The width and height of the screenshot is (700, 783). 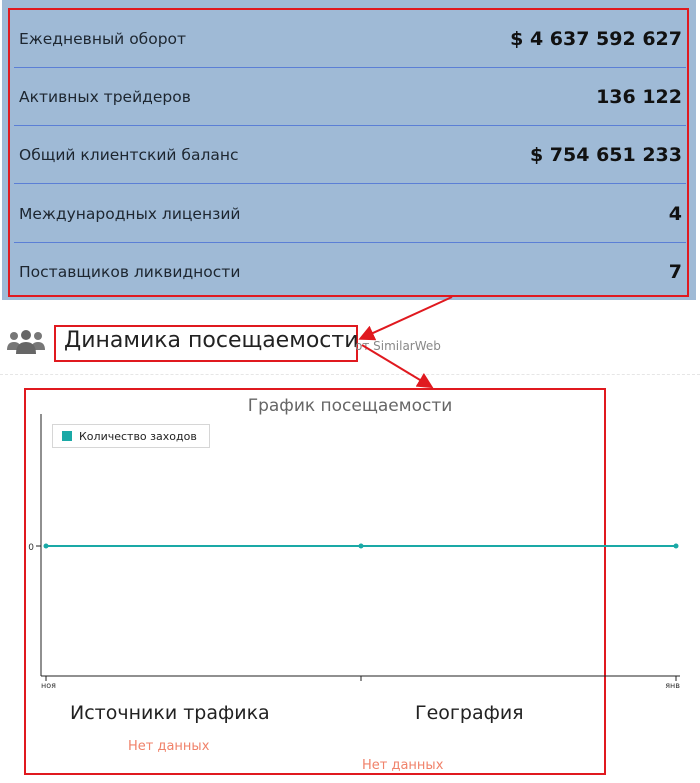 What do you see at coordinates (31, 548) in the screenshot?
I see `y-tick-label: 0` at bounding box center [31, 548].